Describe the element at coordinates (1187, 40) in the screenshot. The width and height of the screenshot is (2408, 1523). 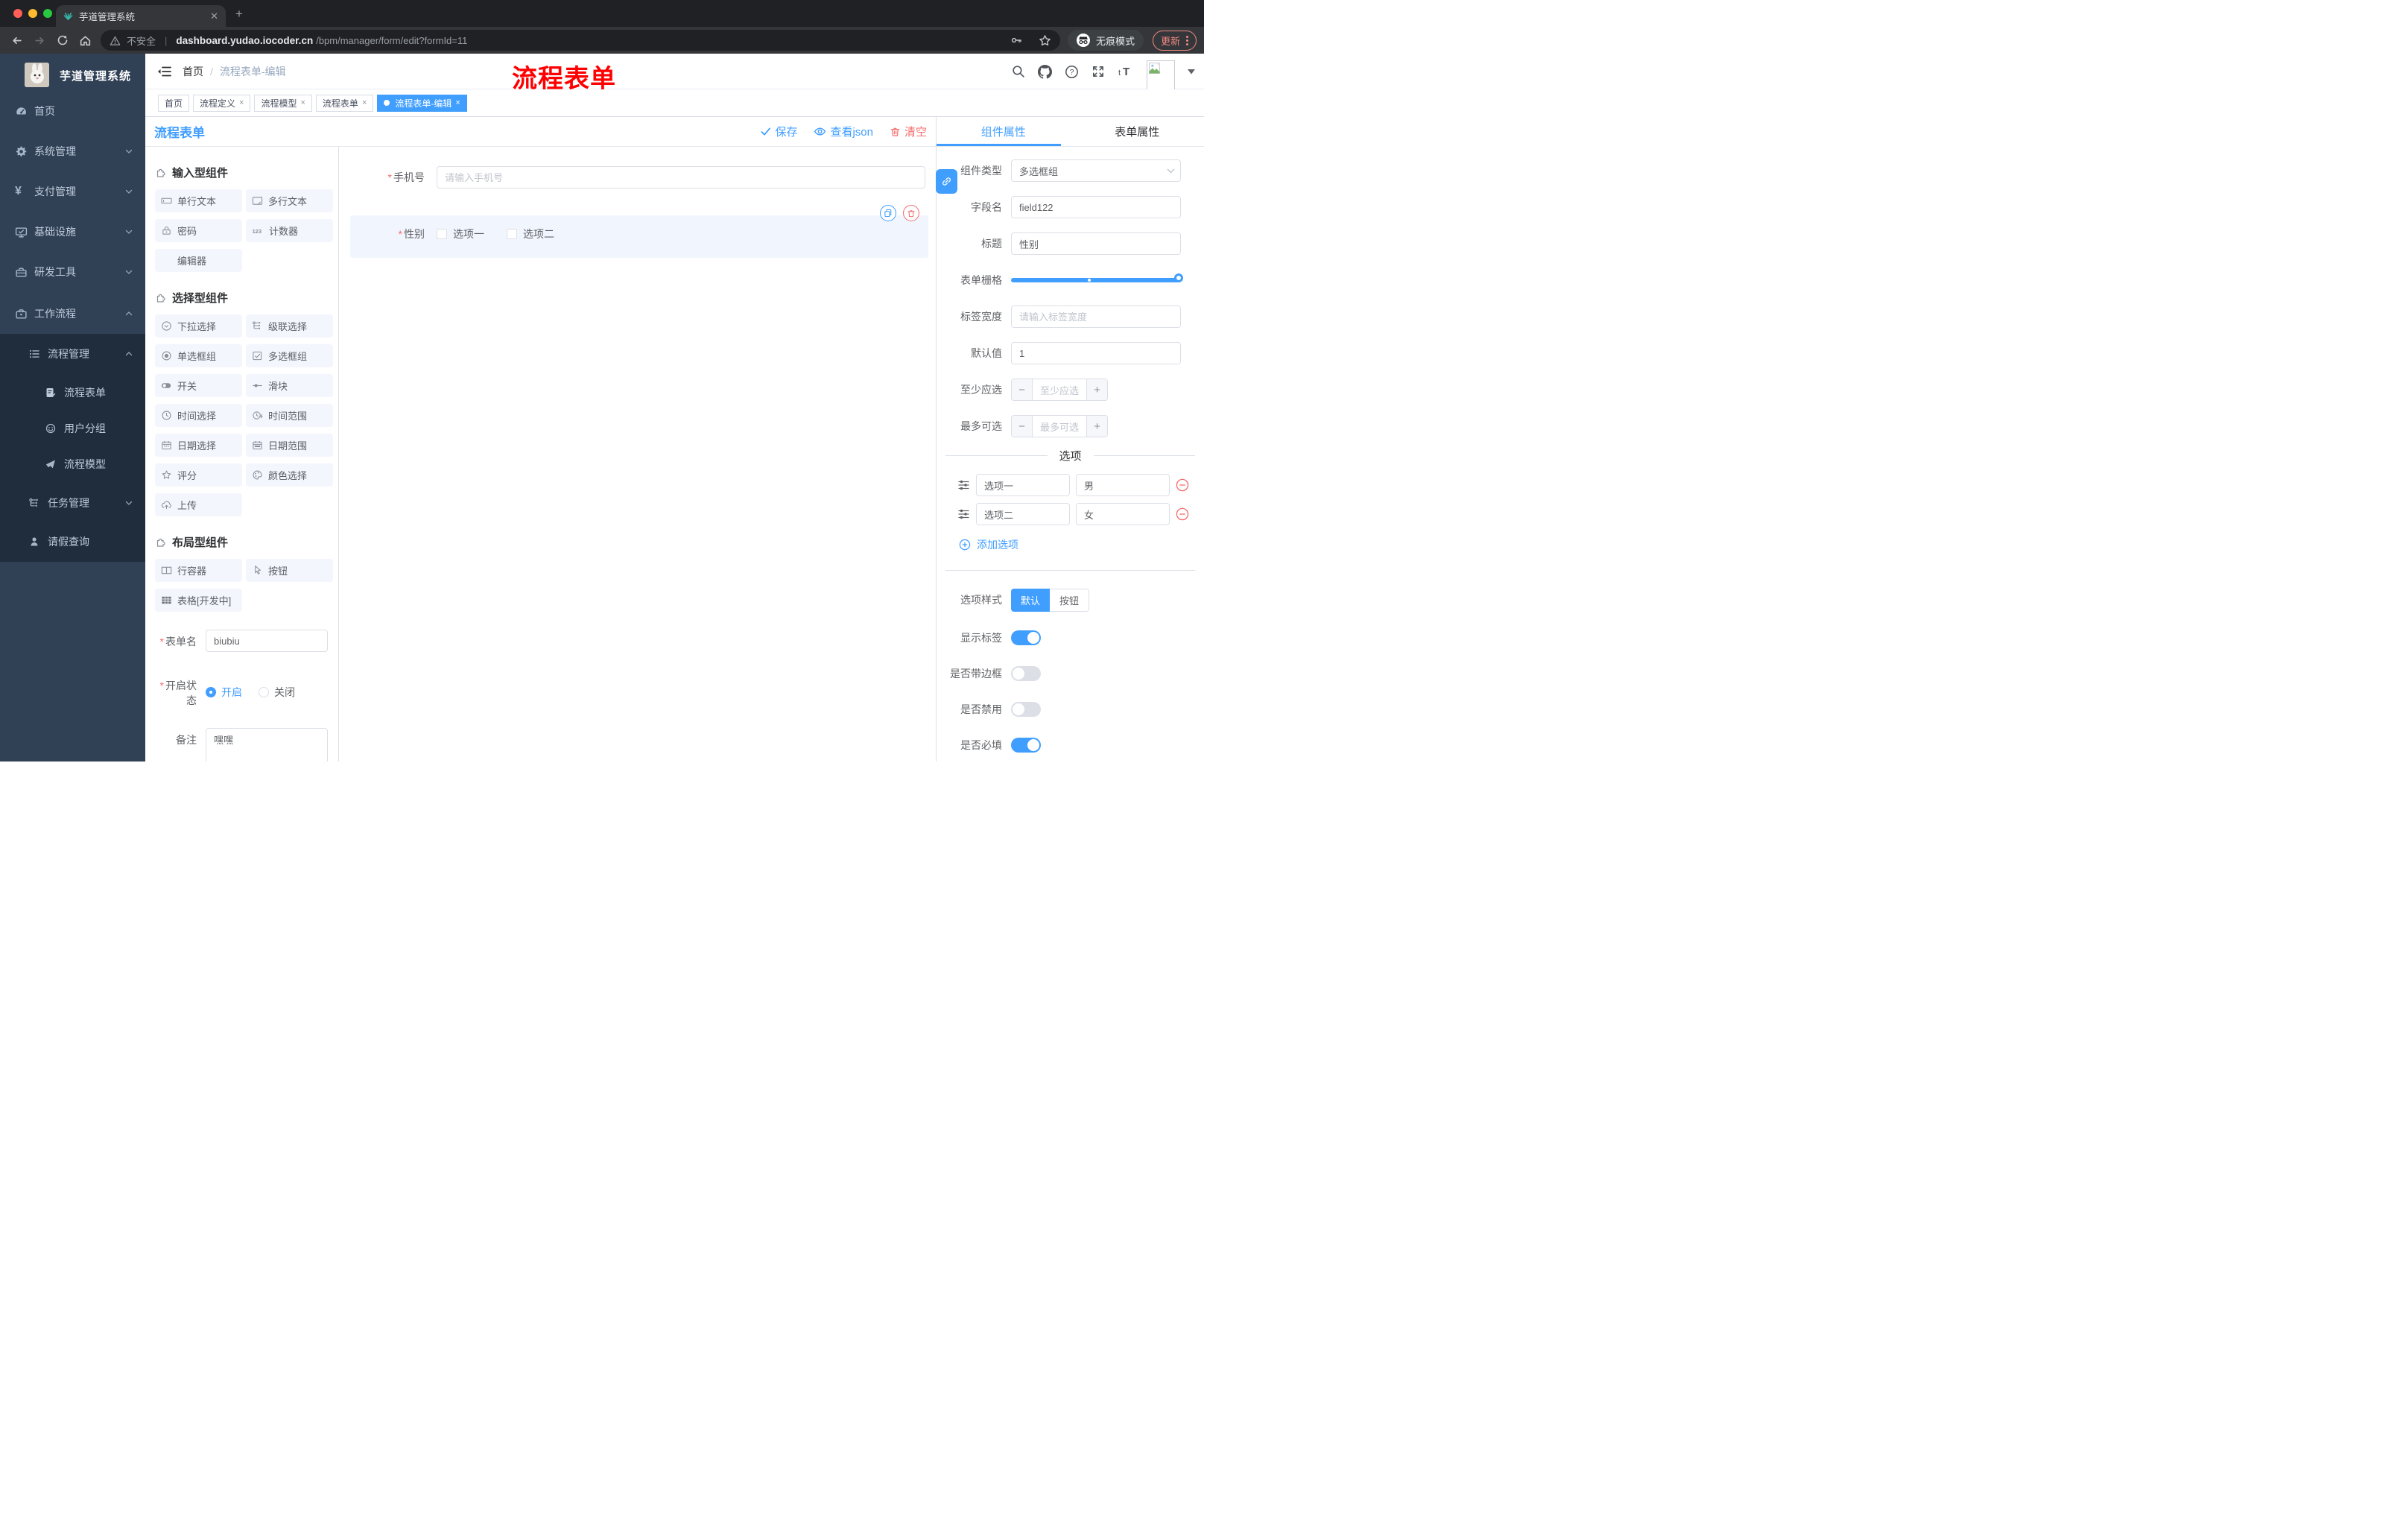
I see `browser-menu-icon` at that location.